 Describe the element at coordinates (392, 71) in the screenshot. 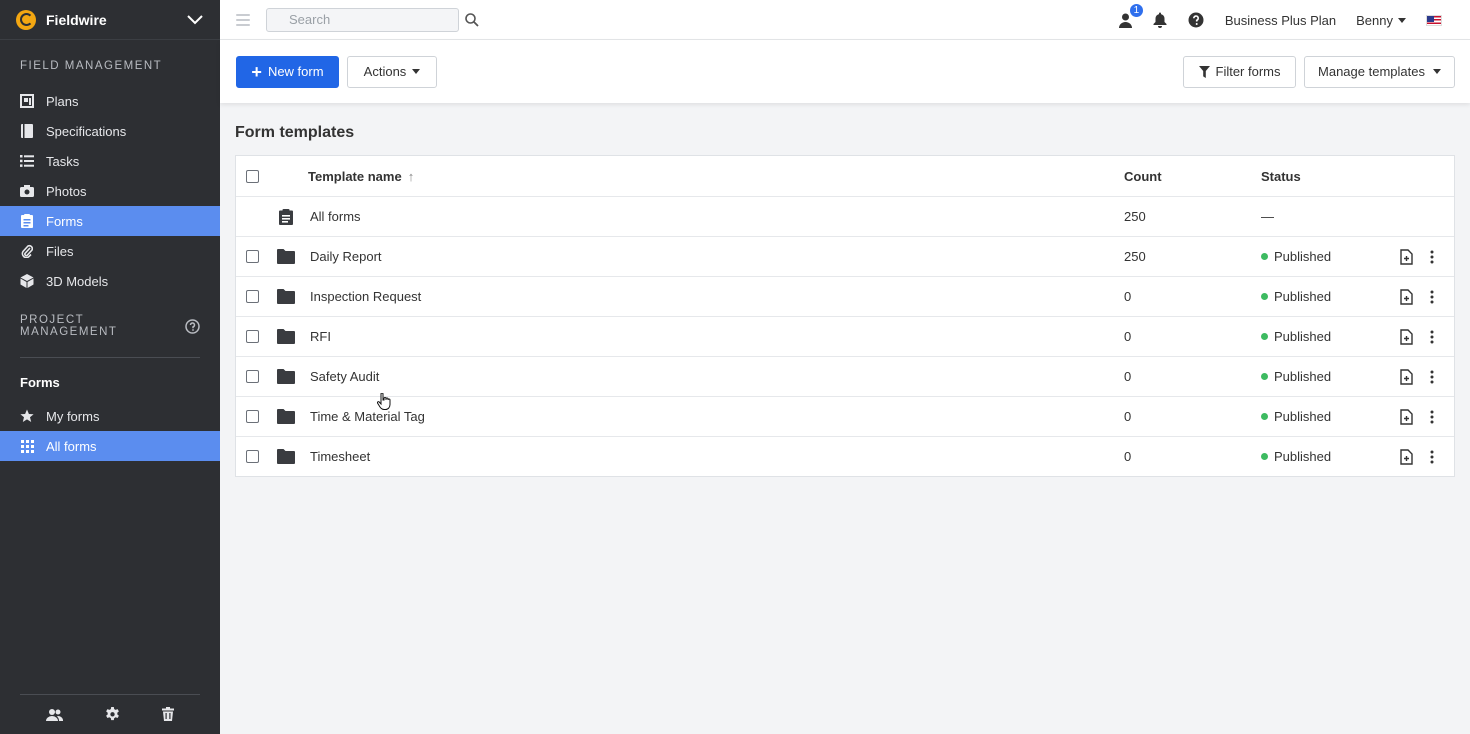

I see `actions-button: Actions` at that location.